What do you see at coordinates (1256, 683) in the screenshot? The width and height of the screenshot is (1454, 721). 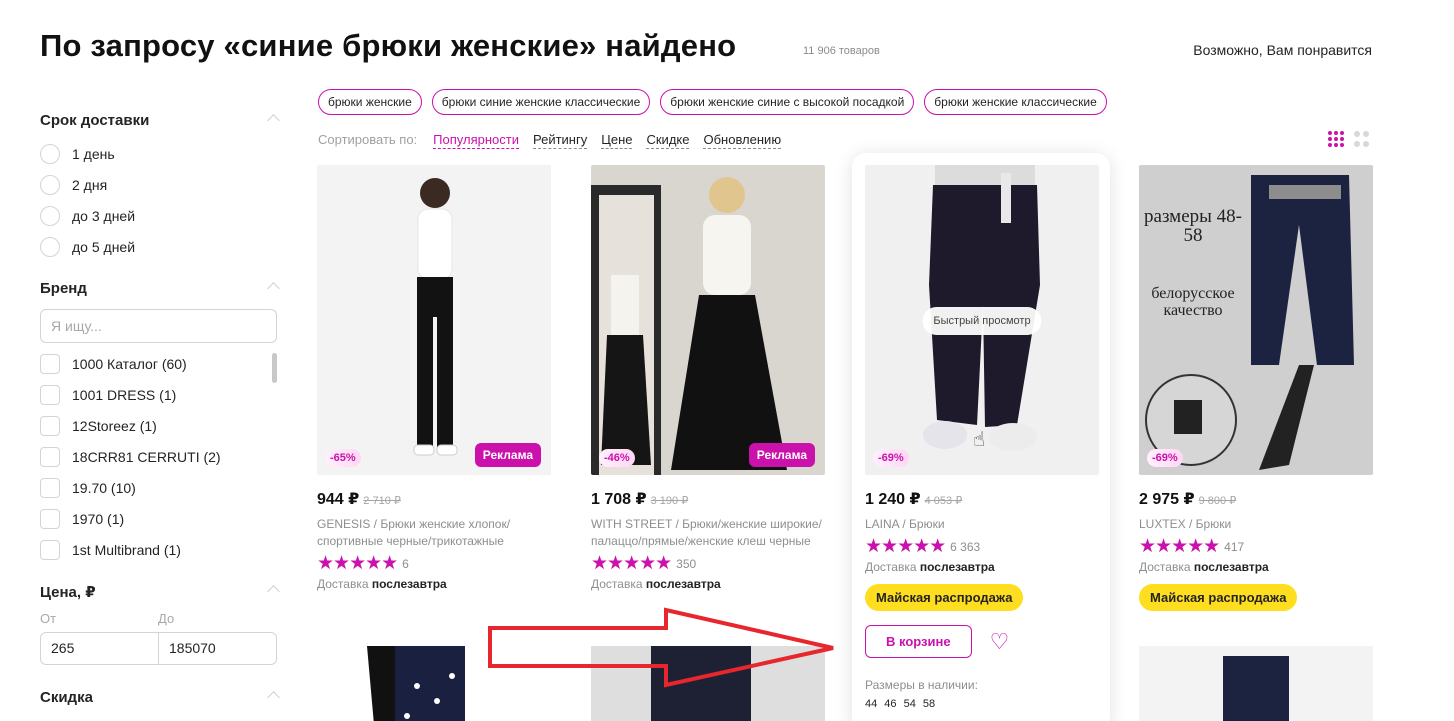 I see `product-image` at bounding box center [1256, 683].